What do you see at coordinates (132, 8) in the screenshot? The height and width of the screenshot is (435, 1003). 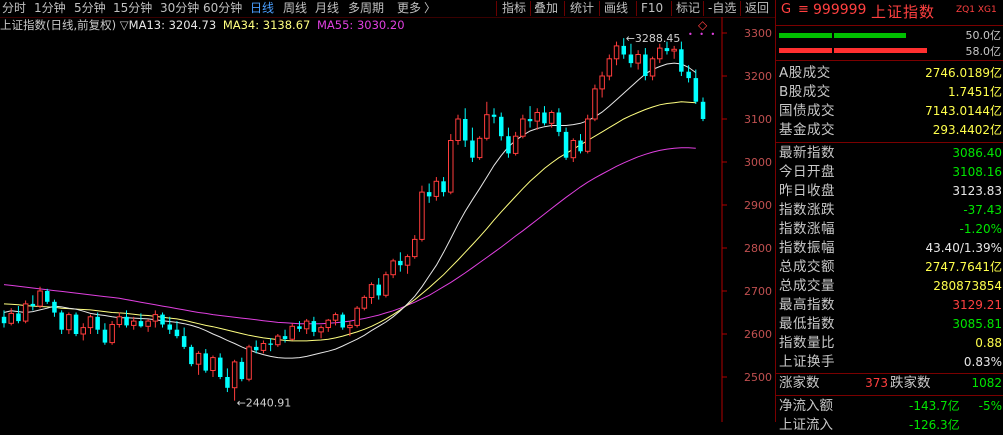 I see `period-3: 15分钟` at bounding box center [132, 8].